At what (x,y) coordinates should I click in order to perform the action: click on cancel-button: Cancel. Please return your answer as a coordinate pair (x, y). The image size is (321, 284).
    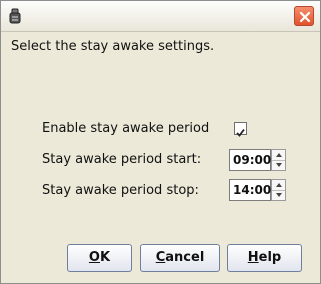
    Looking at the image, I should click on (180, 258).